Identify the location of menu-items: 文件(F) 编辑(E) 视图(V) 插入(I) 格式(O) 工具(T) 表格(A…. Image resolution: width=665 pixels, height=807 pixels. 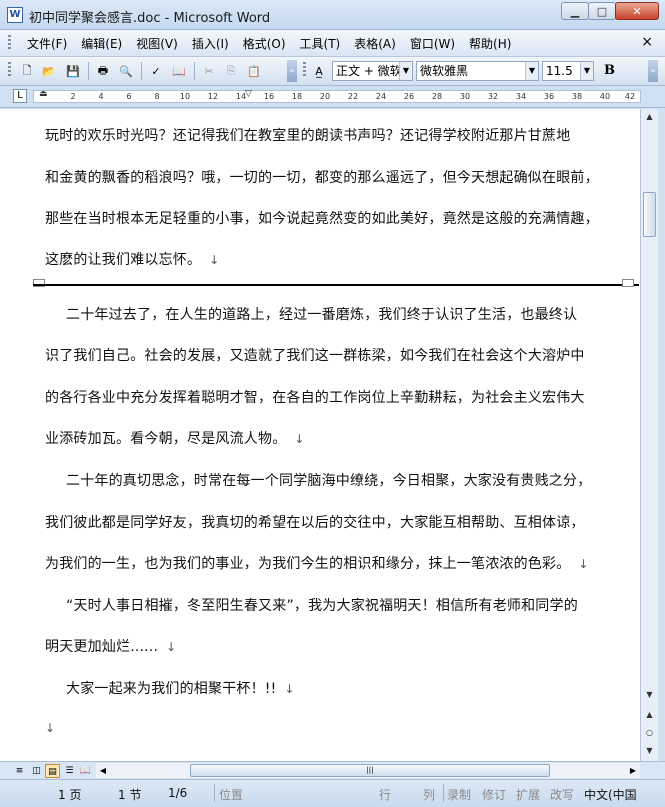
(269, 44).